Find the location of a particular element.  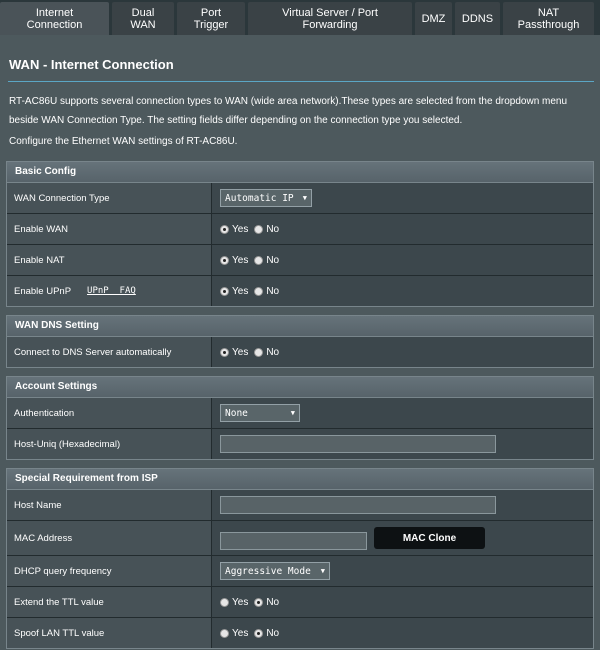

spoof-ttl-row: Spoof LAN TTL value Yes No is located at coordinates (300, 633).